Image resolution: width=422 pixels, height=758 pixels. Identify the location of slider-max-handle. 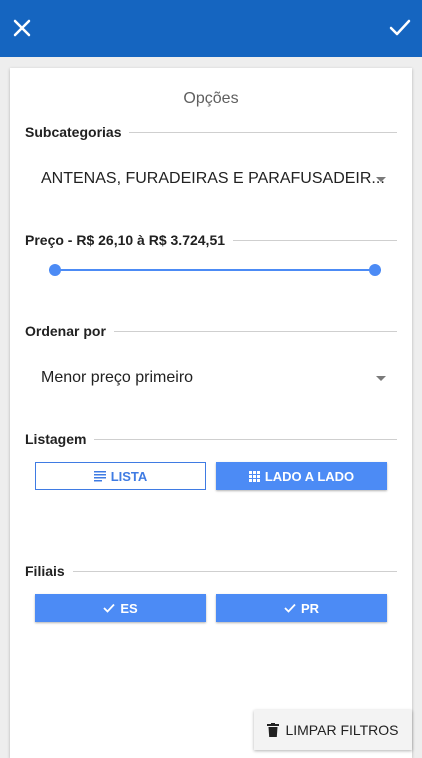
(375, 270).